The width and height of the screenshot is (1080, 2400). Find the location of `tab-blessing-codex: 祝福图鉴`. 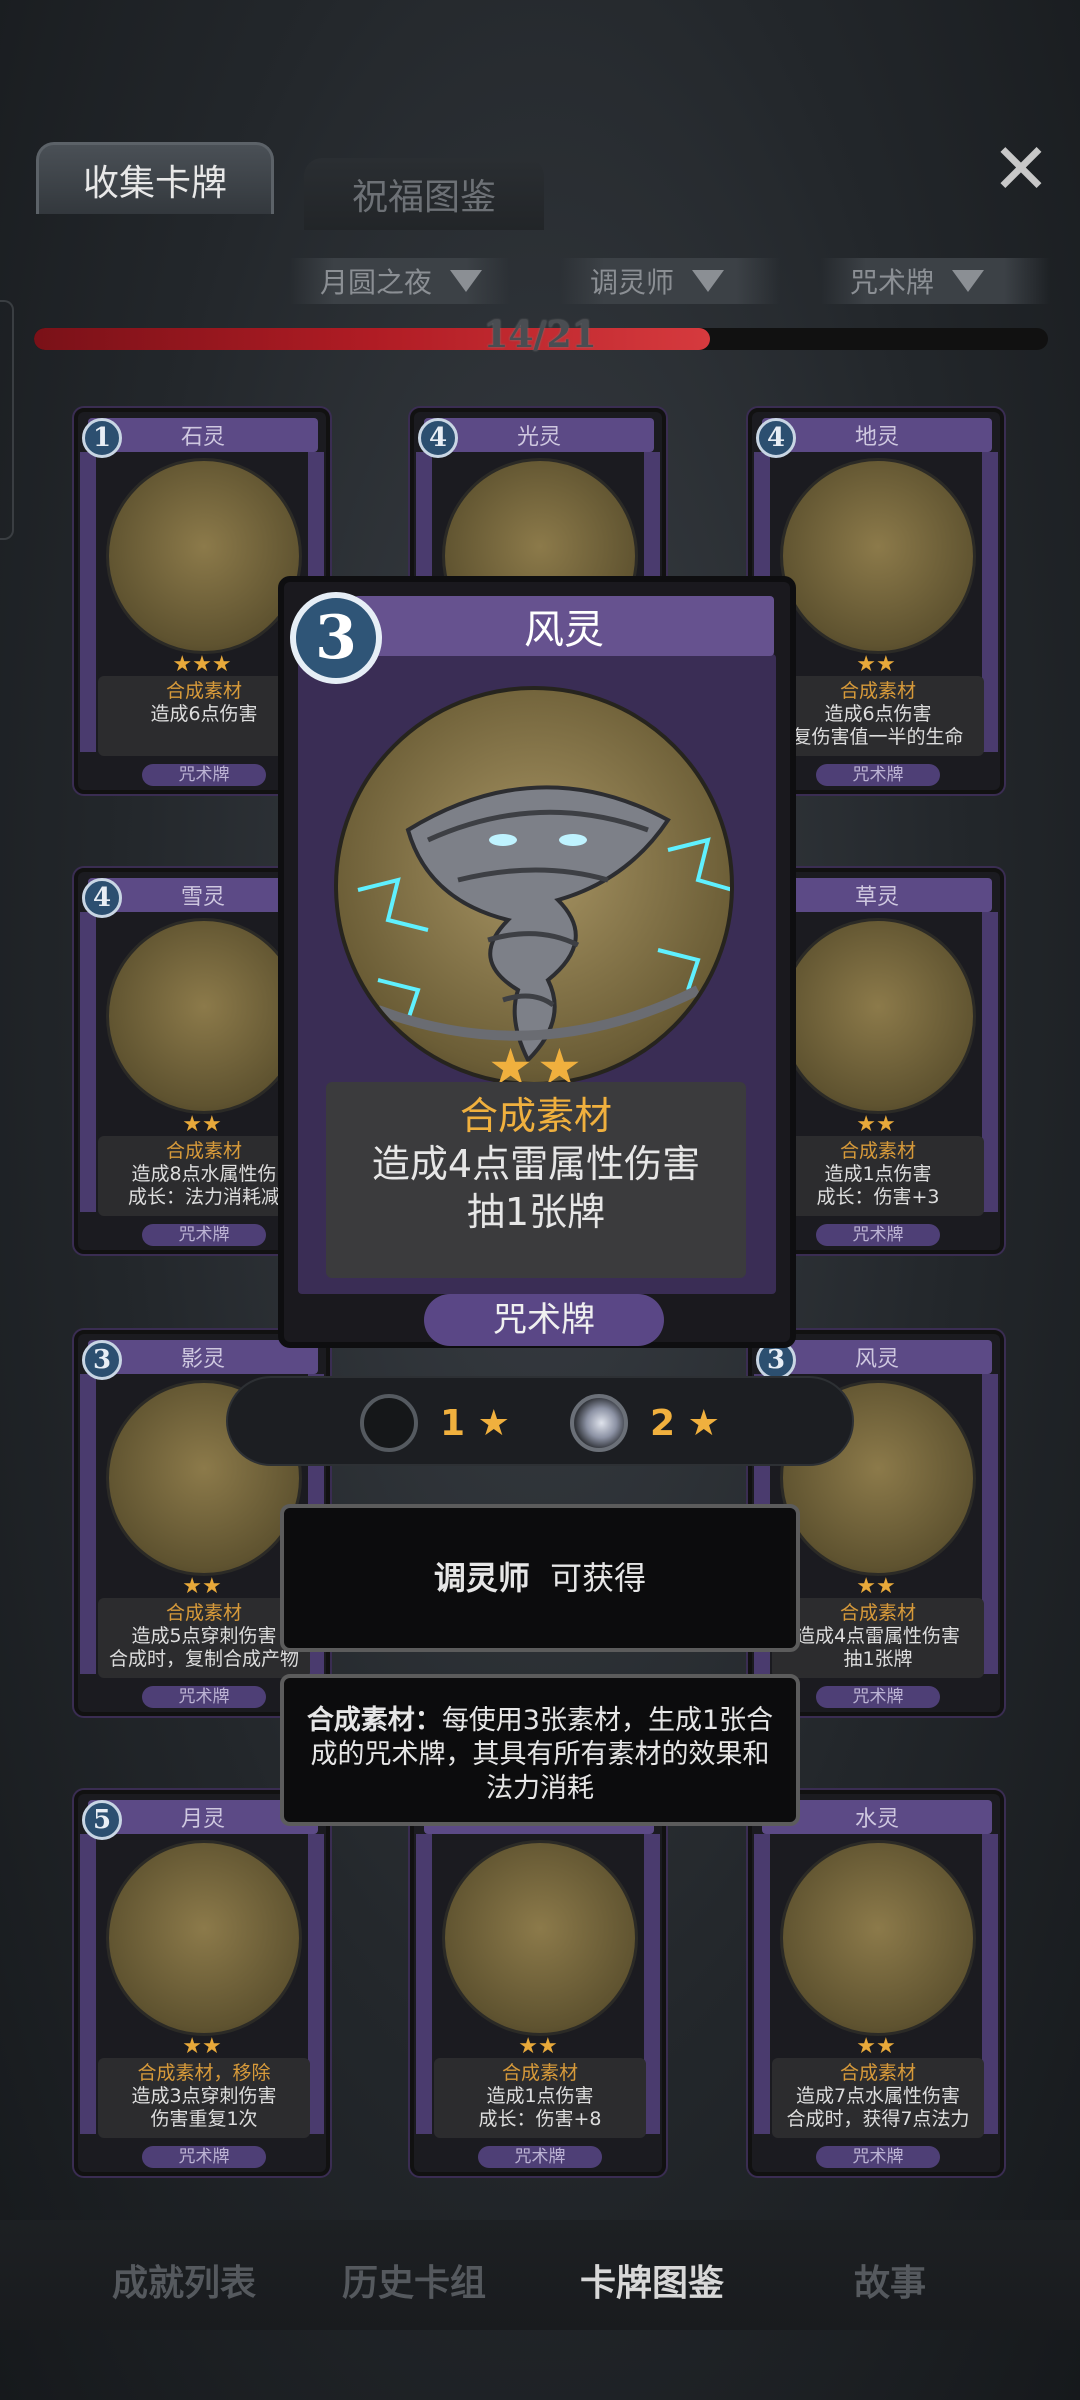

tab-blessing-codex: 祝福图鉴 is located at coordinates (424, 194).